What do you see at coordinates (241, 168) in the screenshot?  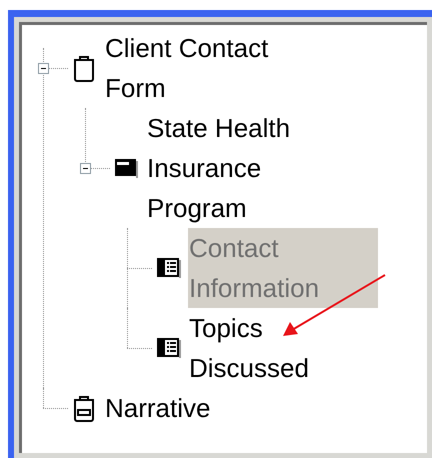 I see `tree-item: State Health Insurance Program` at bounding box center [241, 168].